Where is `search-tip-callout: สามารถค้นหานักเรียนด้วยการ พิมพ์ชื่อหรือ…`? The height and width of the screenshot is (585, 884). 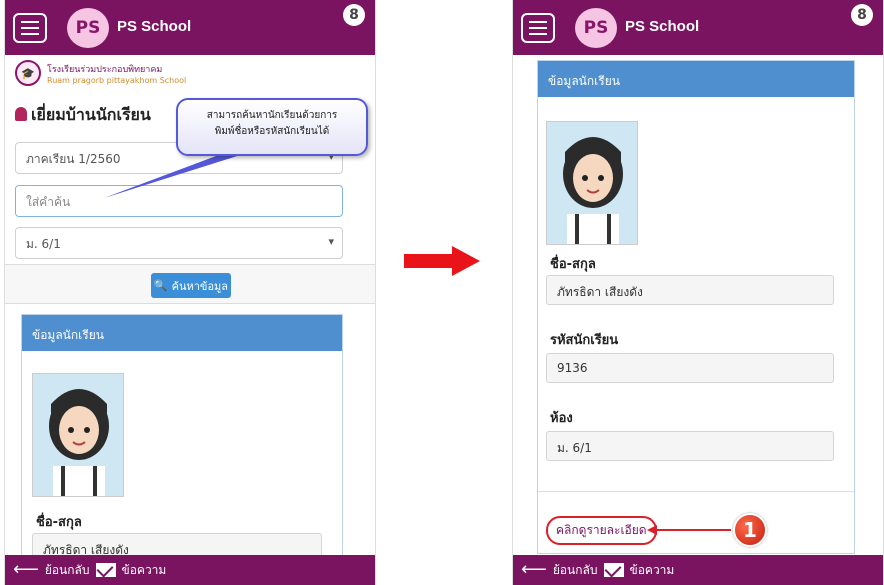 search-tip-callout: สามารถค้นหานักเรียนด้วยการ พิมพ์ชื่อหรือ… is located at coordinates (272, 127).